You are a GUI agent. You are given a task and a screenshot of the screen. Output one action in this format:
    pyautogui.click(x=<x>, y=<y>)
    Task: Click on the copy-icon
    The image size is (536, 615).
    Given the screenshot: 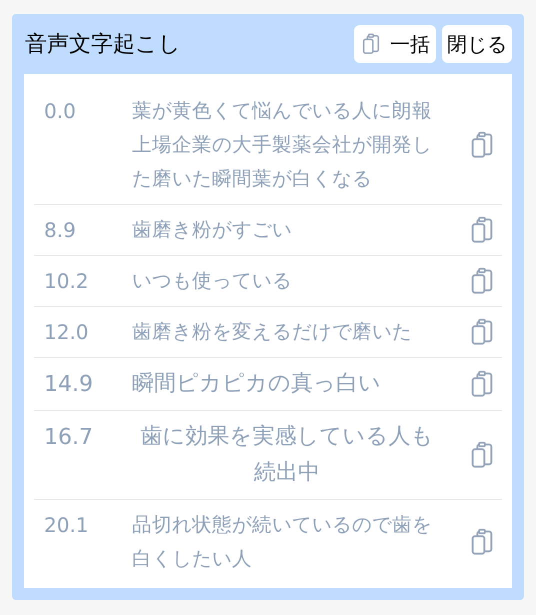 What is the action you would take?
    pyautogui.click(x=371, y=44)
    